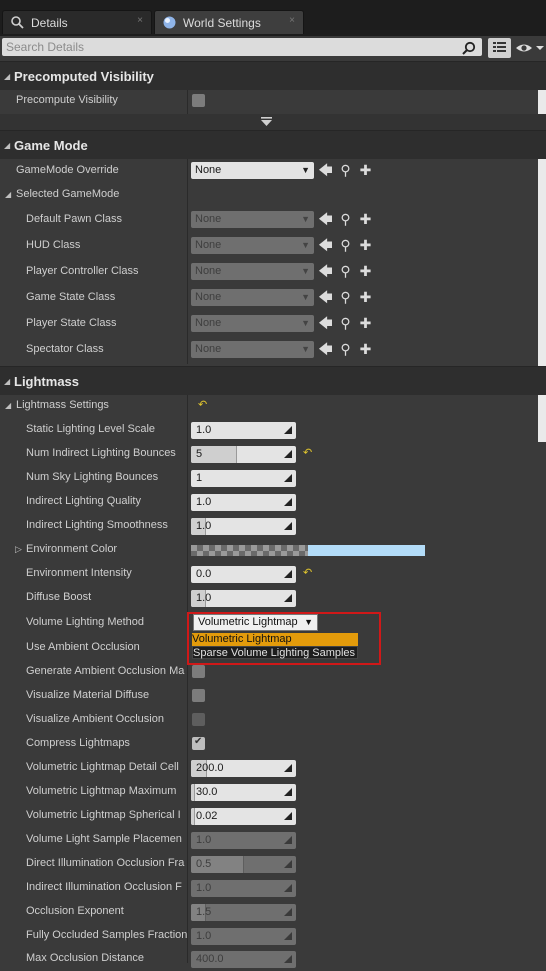 Image resolution: width=546 pixels, height=971 pixels. I want to click on player-controller-class-dropdown: None ▼, so click(252, 271).